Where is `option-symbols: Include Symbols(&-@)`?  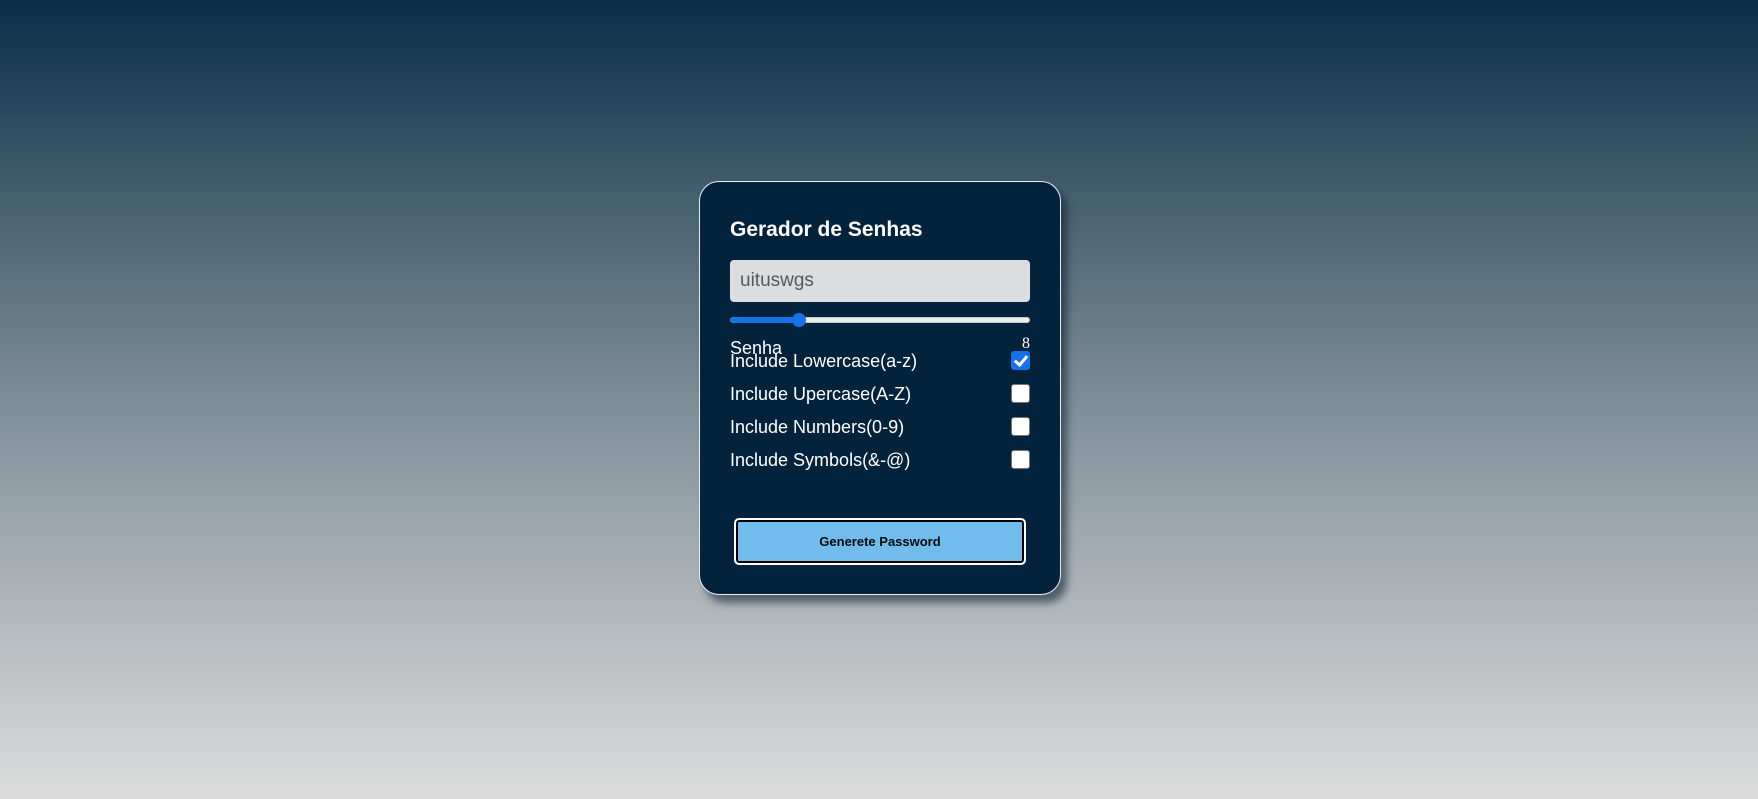
option-symbols: Include Symbols(&-@) is located at coordinates (880, 460).